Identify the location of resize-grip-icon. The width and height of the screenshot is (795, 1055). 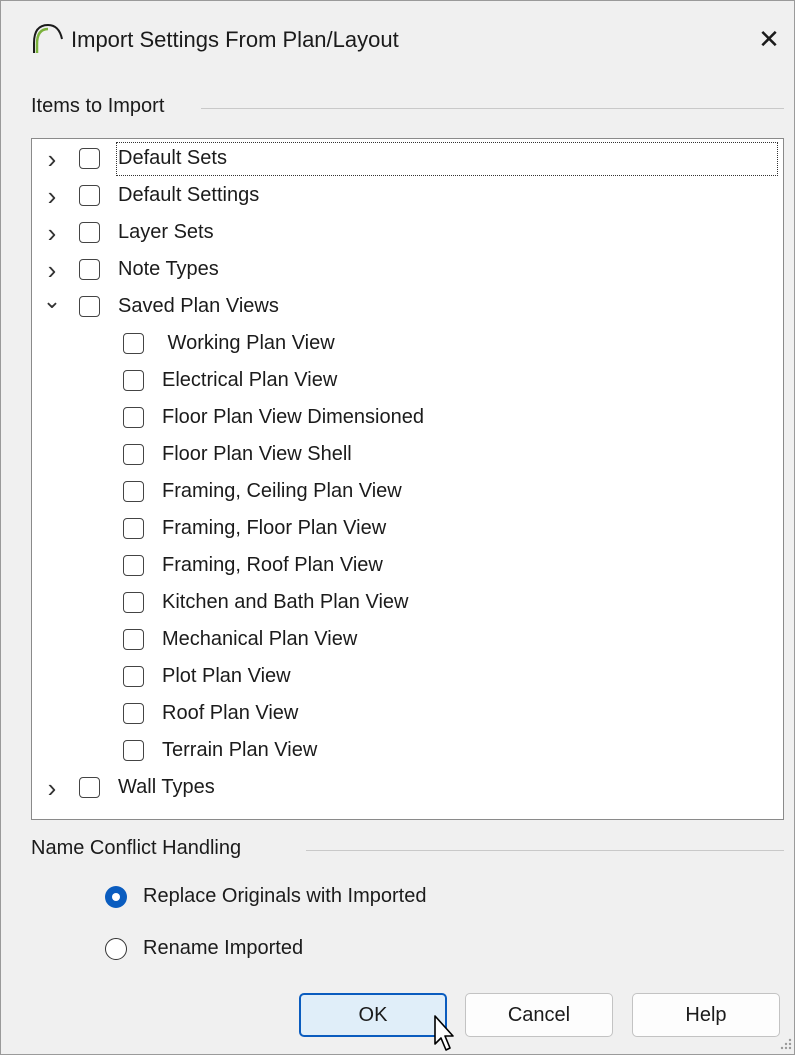
(785, 1045).